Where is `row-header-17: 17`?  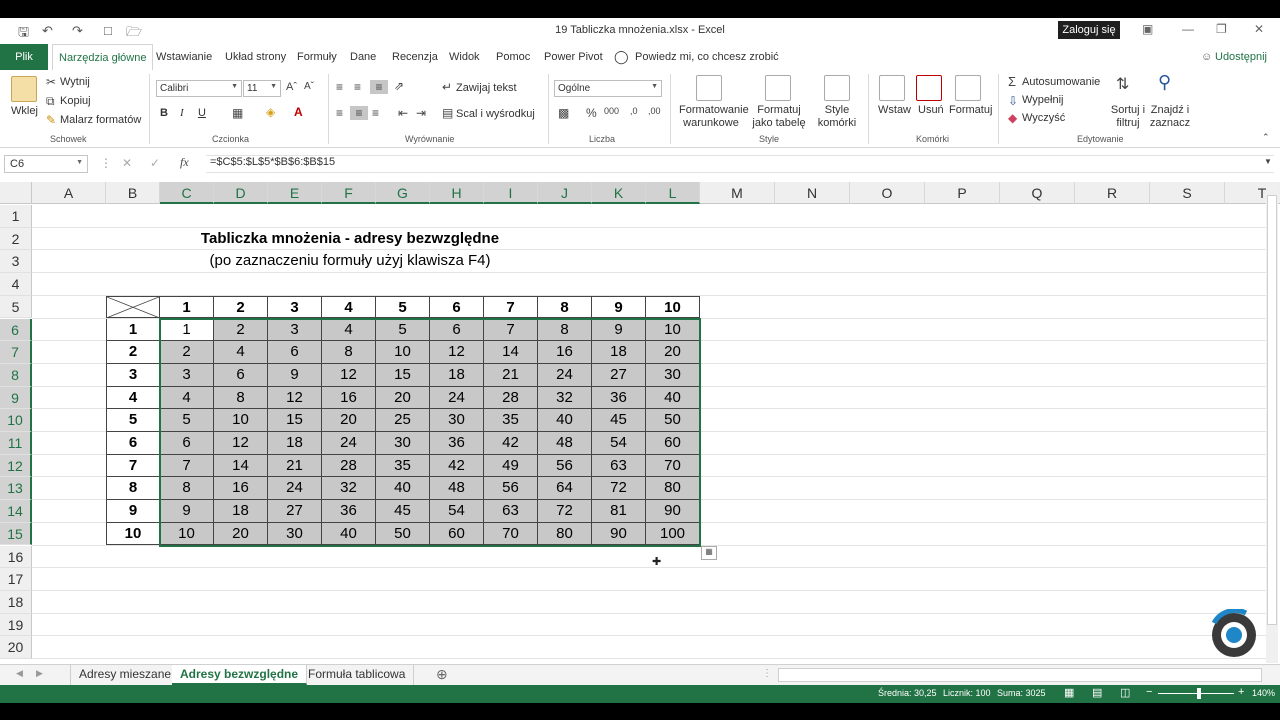
row-header-17: 17 is located at coordinates (16, 579).